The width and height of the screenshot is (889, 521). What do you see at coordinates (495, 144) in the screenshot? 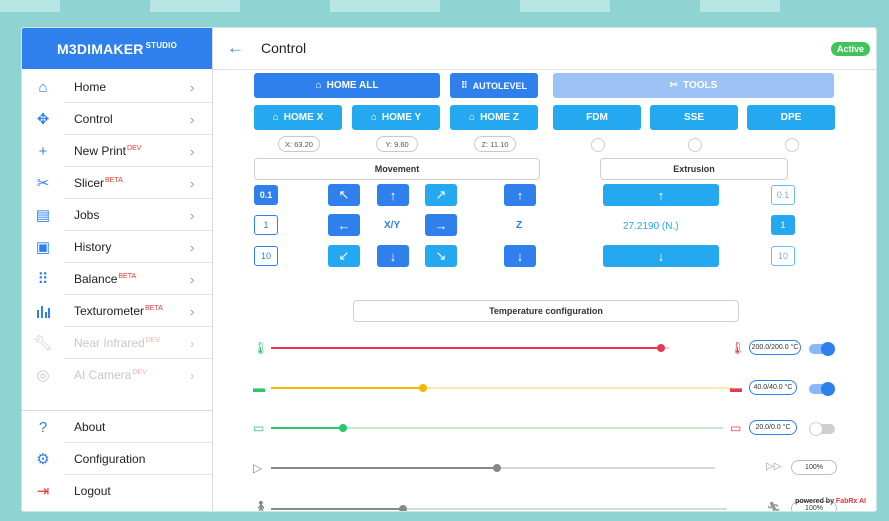
I see `z-coordinate: Z: 11.10` at bounding box center [495, 144].